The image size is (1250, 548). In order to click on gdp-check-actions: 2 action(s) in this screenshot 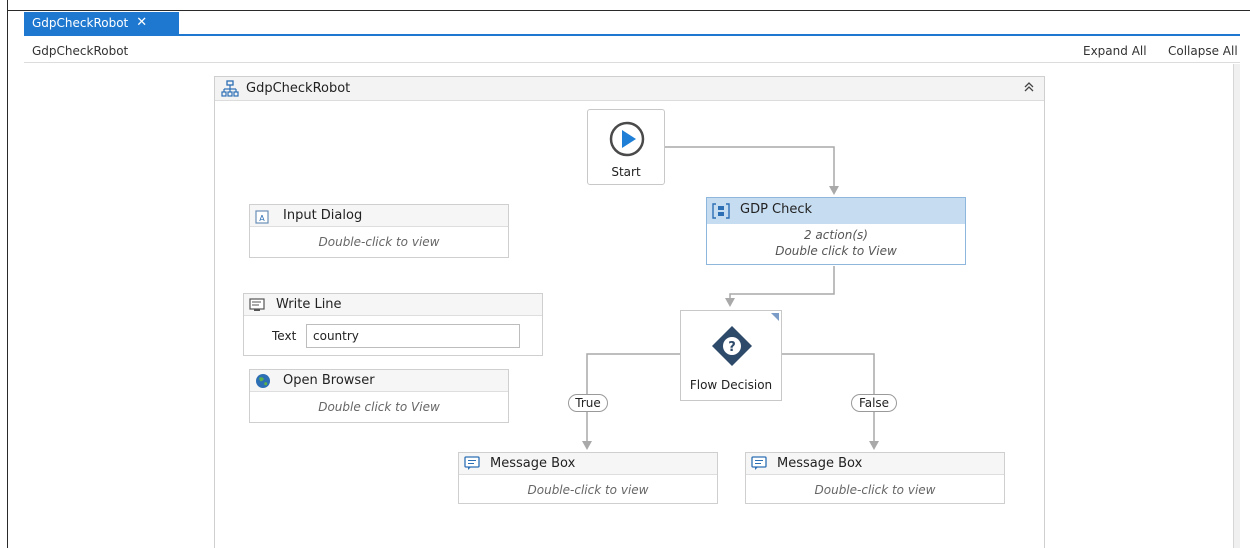, I will do `click(835, 235)`.